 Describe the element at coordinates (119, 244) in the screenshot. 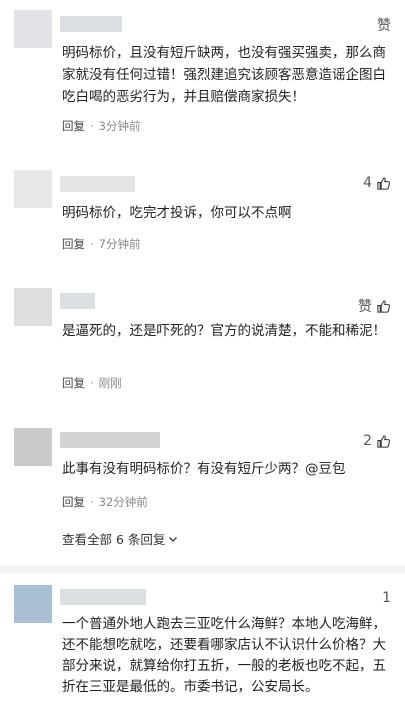

I see `comment-time: 7分钟前` at that location.